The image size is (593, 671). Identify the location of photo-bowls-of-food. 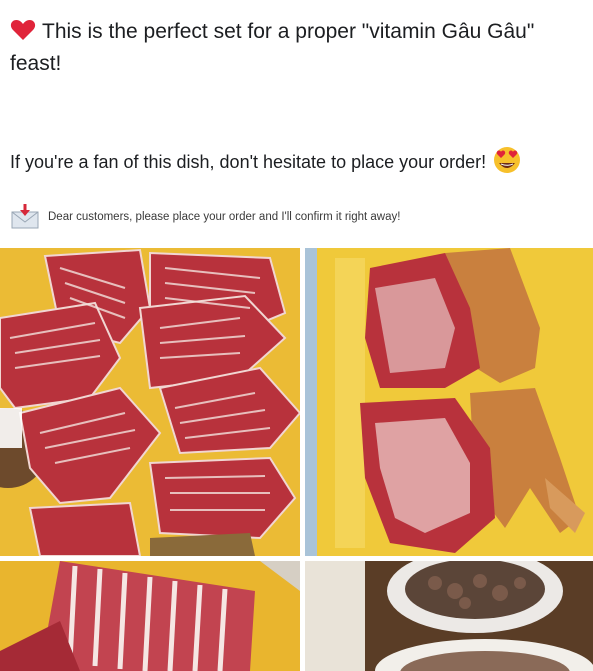
(449, 616).